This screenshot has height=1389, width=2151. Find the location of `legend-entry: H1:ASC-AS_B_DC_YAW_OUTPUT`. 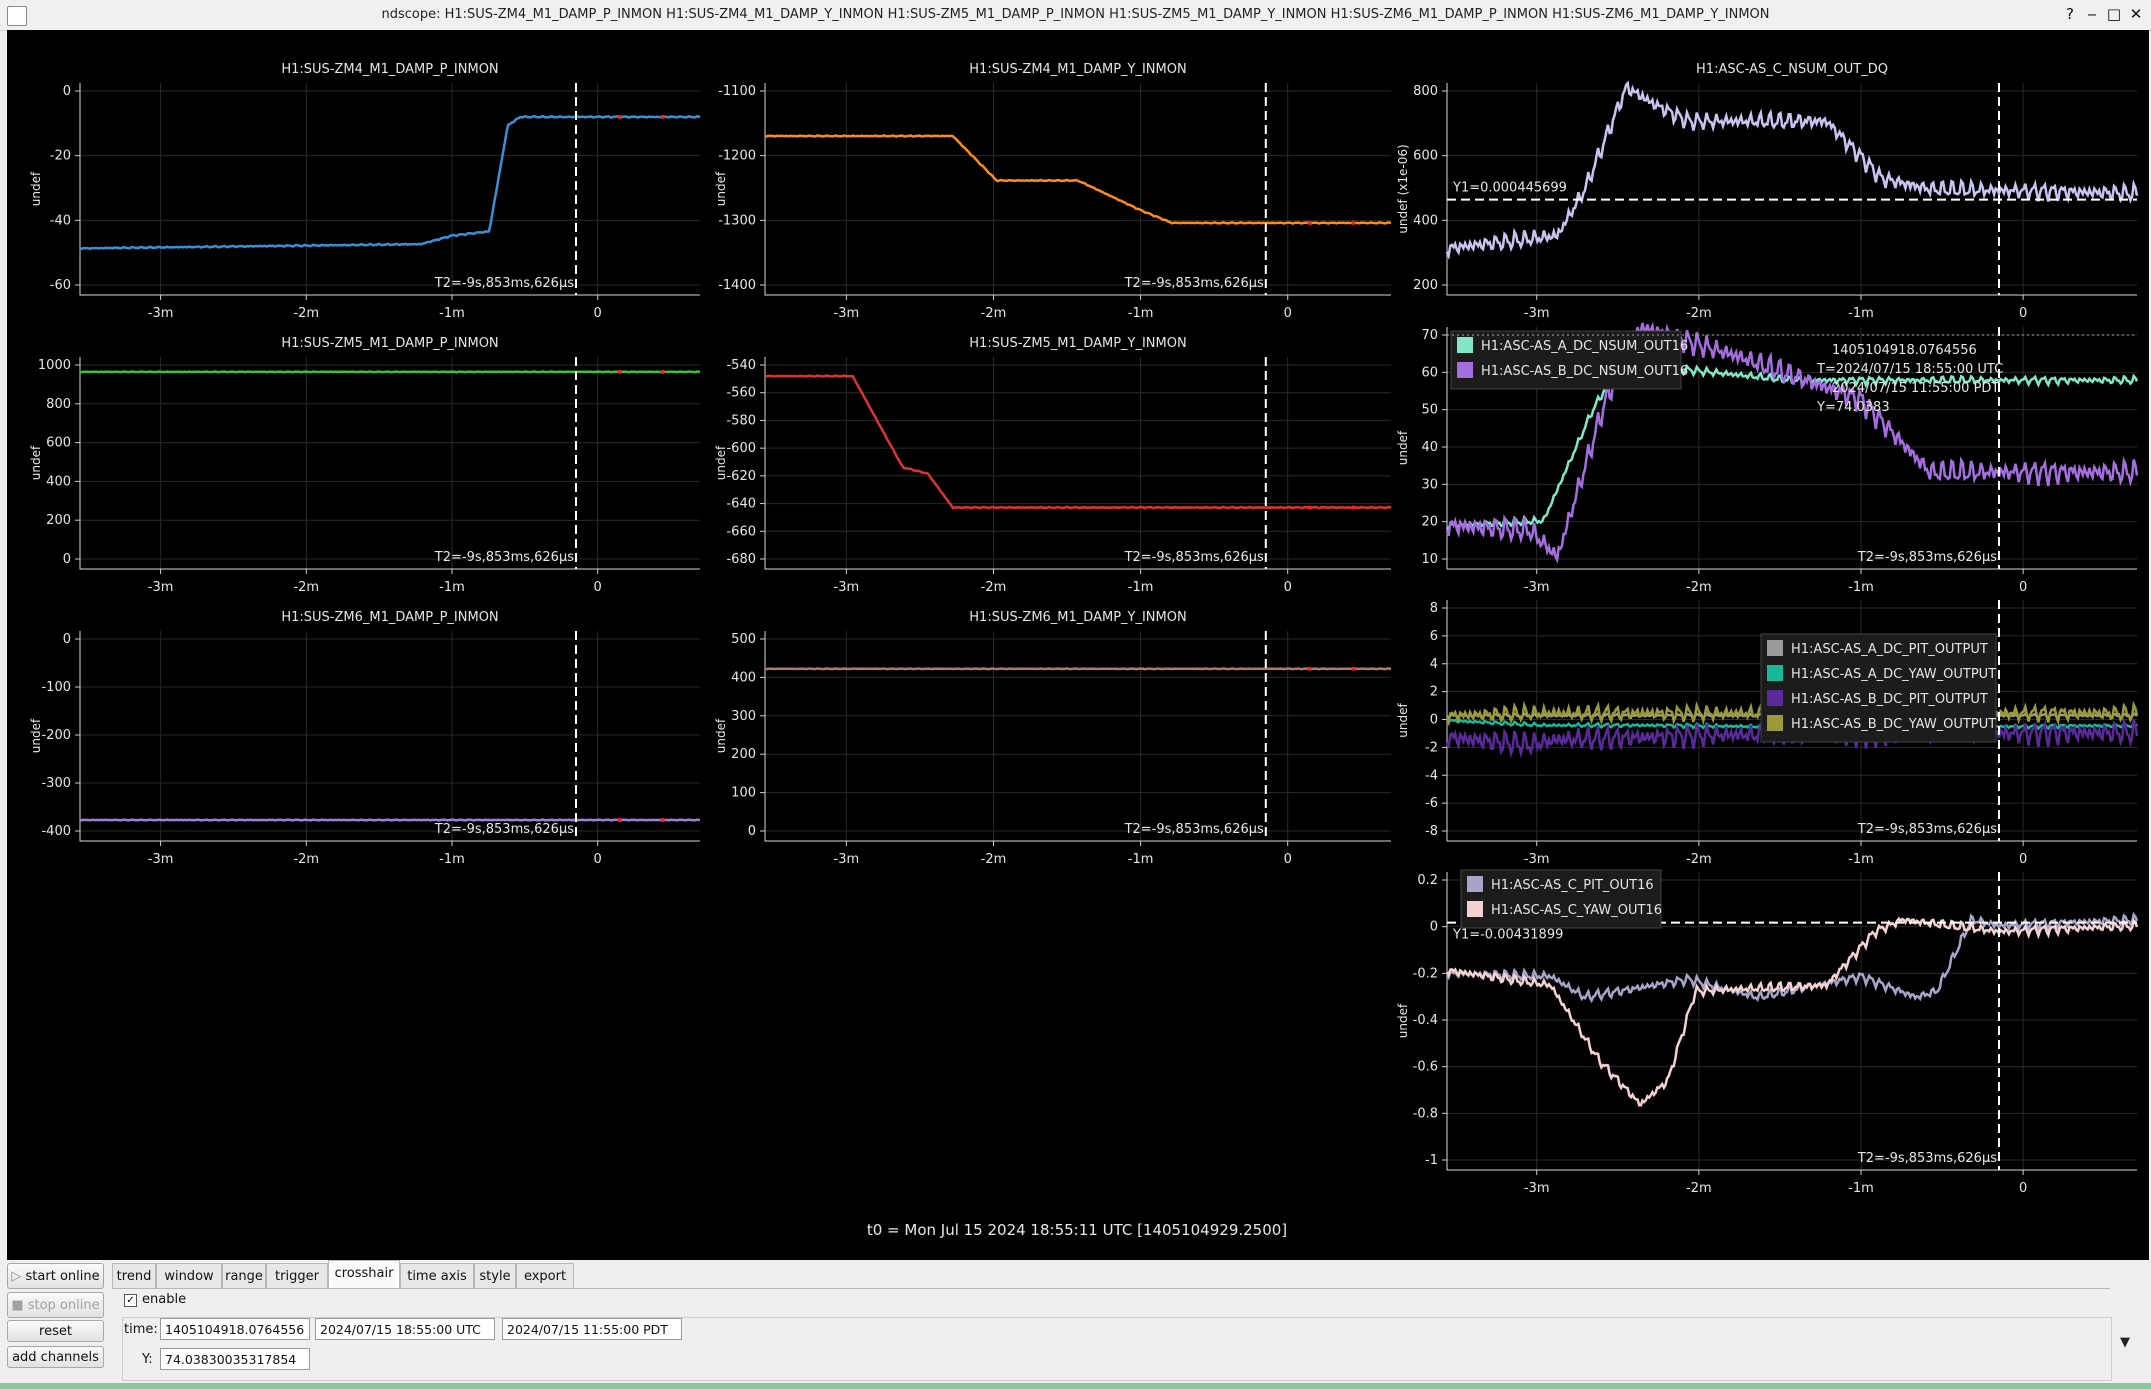

legend-entry: H1:ASC-AS_B_DC_YAW_OUTPUT is located at coordinates (1893, 724).